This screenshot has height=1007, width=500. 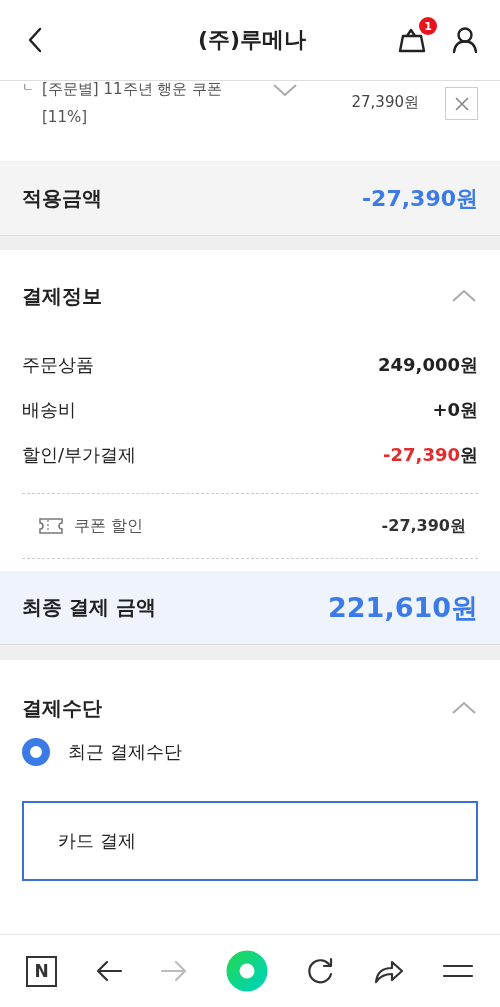 I want to click on radio-button, so click(x=36, y=752).